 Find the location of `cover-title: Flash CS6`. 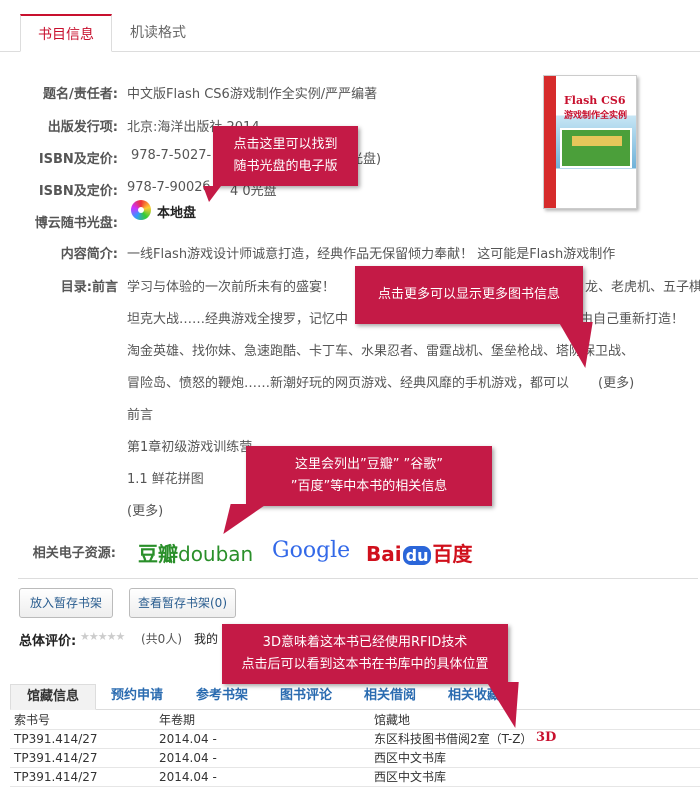

cover-title: Flash CS6 is located at coordinates (595, 100).